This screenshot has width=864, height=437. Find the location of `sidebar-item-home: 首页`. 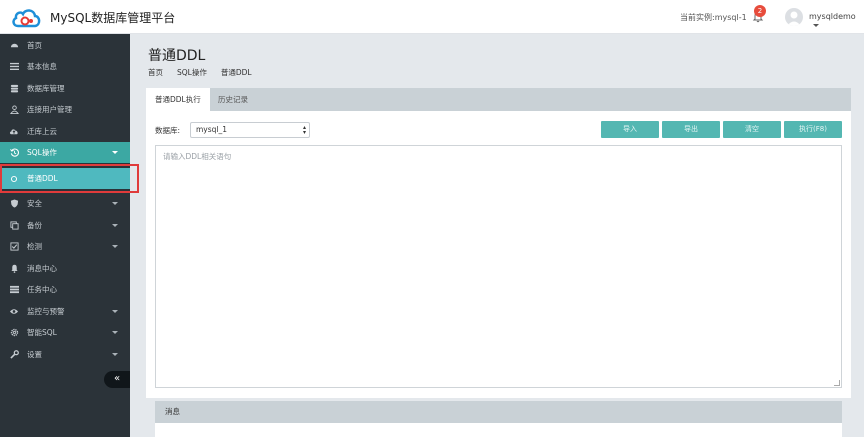

sidebar-item-home: 首页 is located at coordinates (65, 45).